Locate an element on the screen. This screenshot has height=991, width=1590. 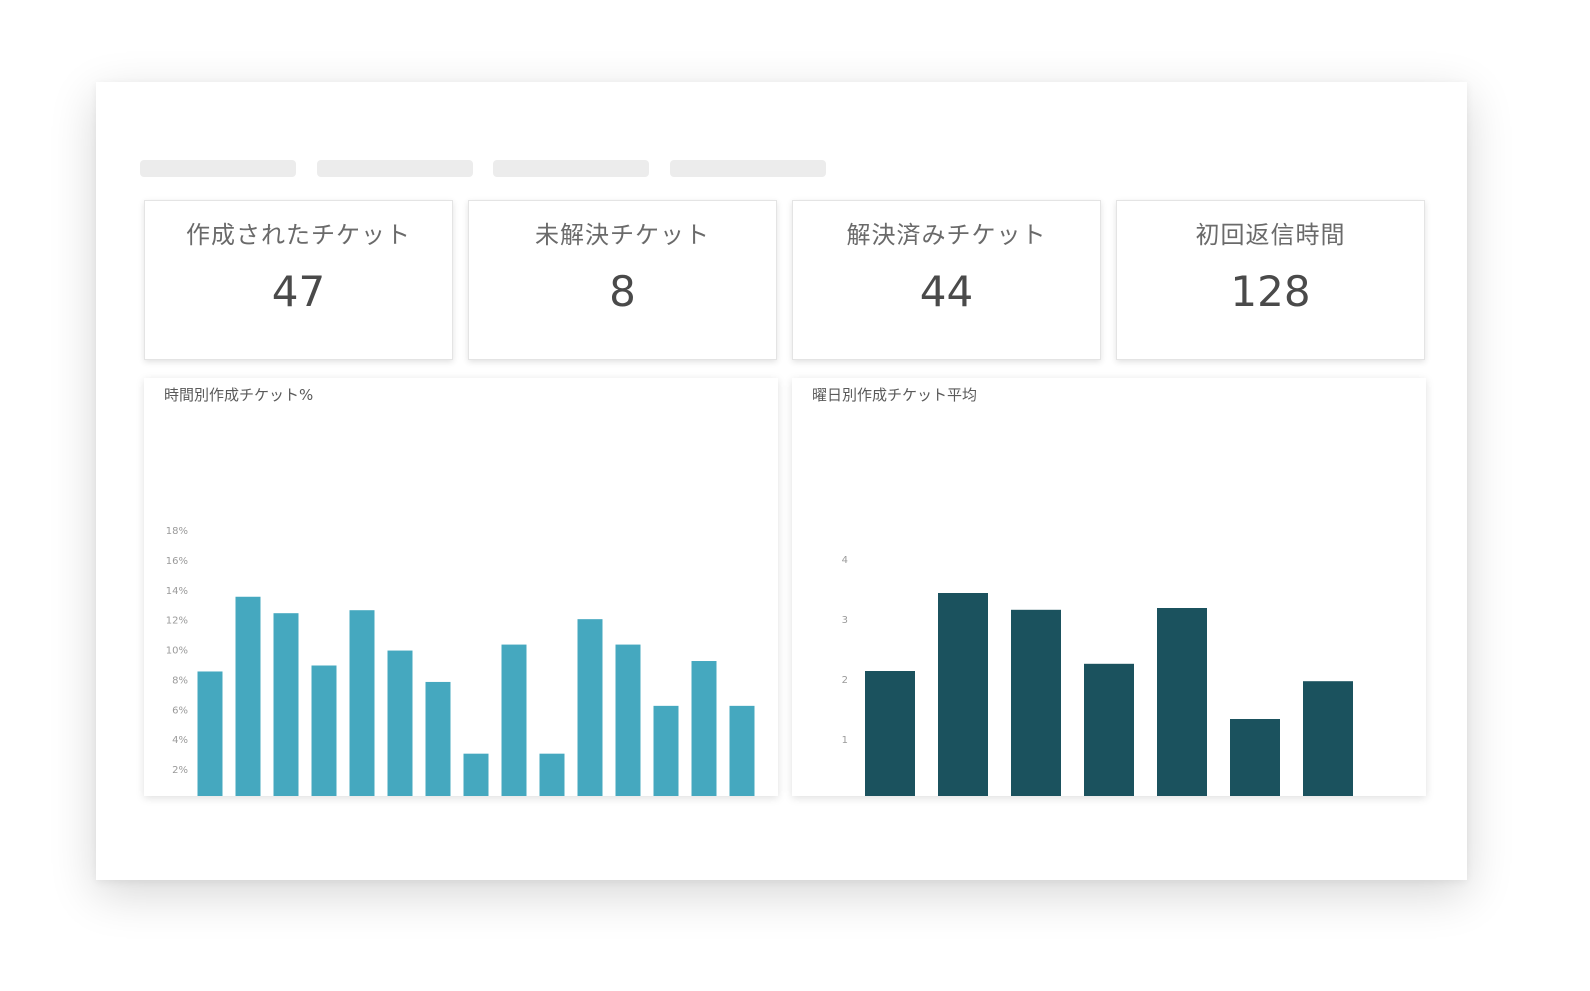
y-tick-label: 12% is located at coordinates (177, 621).